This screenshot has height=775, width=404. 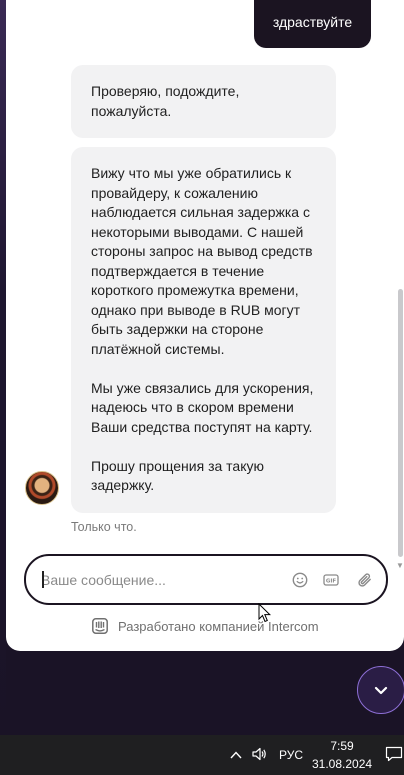 I want to click on powered-by-footer: Разработано компанией Intercom, so click(x=205, y=626).